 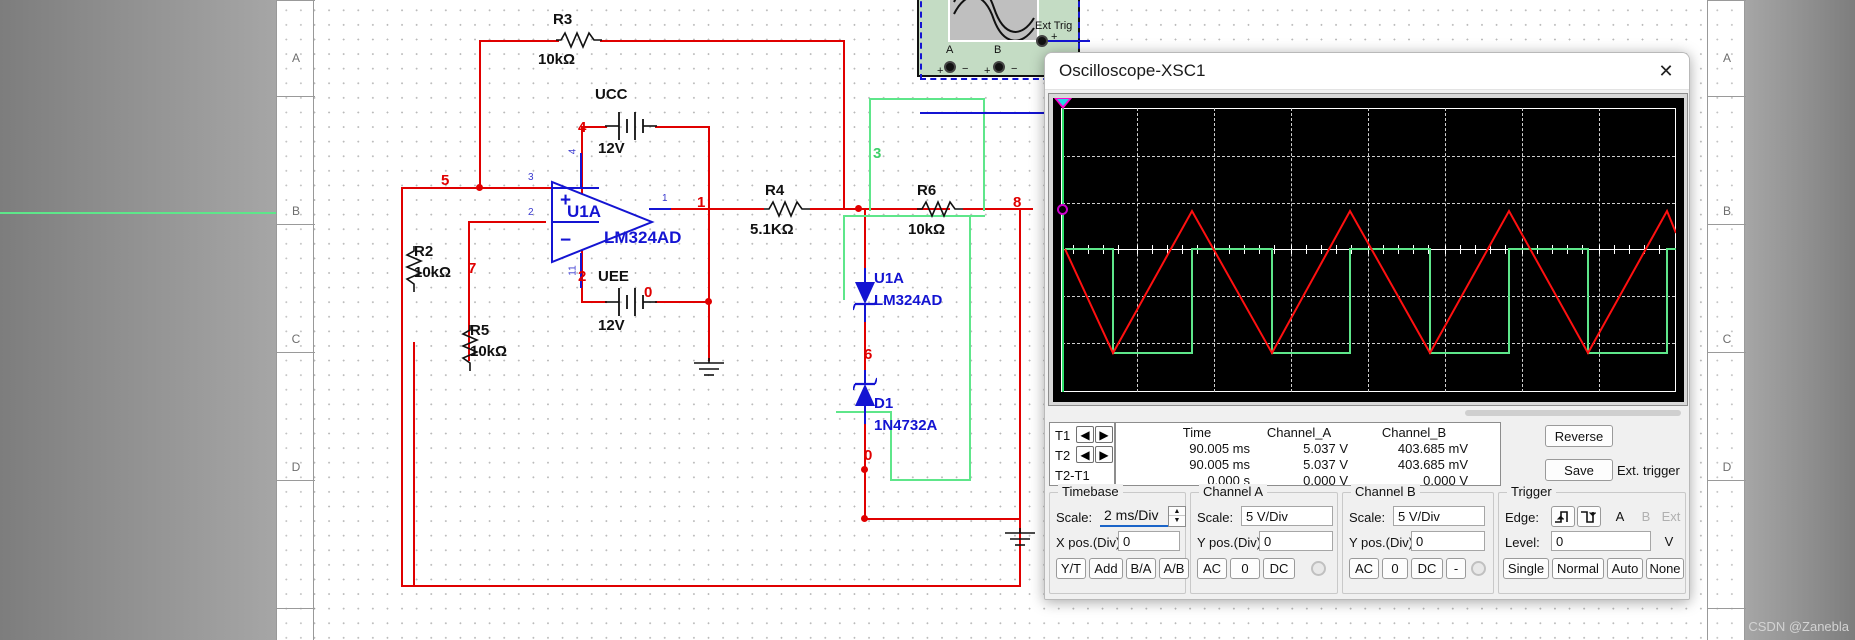 I want to click on timebase-scale-stepper: ▲ ▼, so click(x=1177, y=516).